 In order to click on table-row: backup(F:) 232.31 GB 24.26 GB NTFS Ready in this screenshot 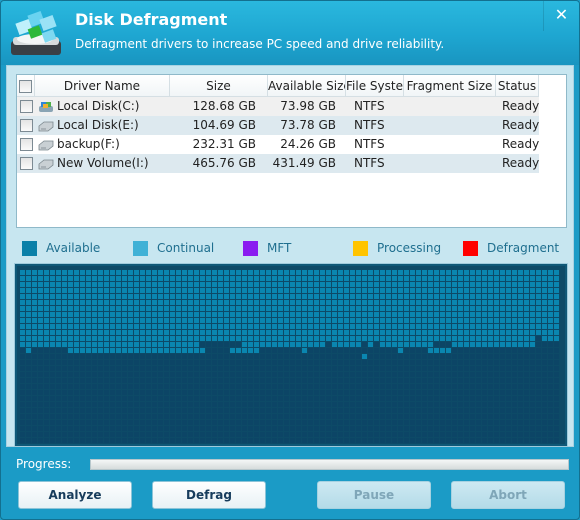, I will do `click(278, 144)`.